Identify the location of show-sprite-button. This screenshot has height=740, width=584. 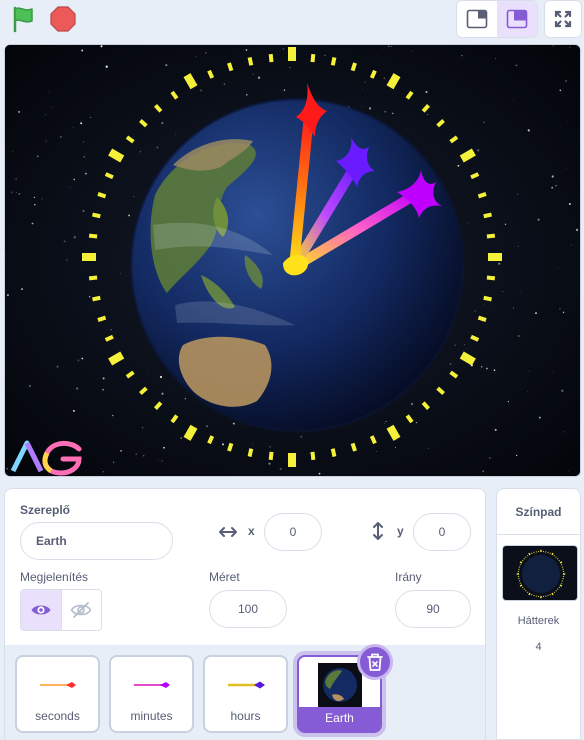
(41, 610).